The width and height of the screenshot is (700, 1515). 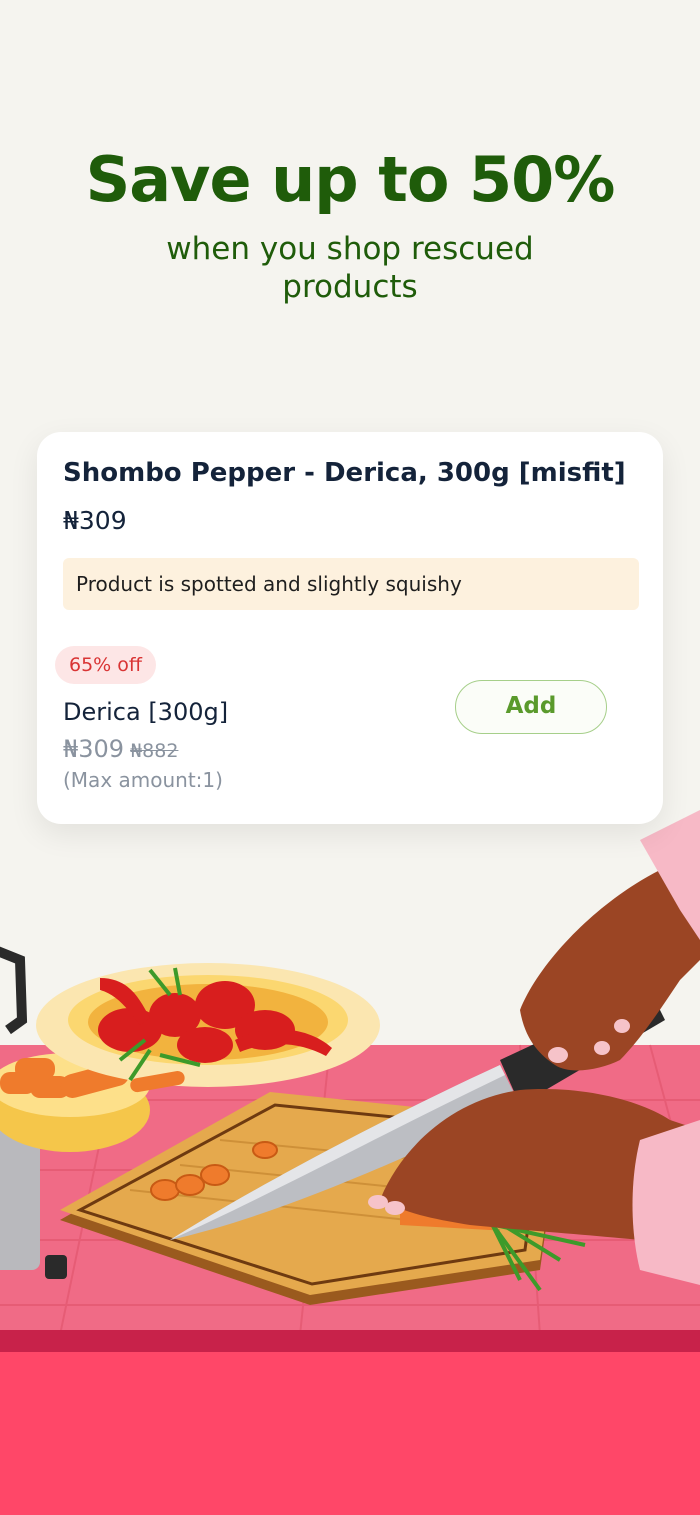 I want to click on hero-subtitle: when you shop rescued products, so click(x=350, y=268).